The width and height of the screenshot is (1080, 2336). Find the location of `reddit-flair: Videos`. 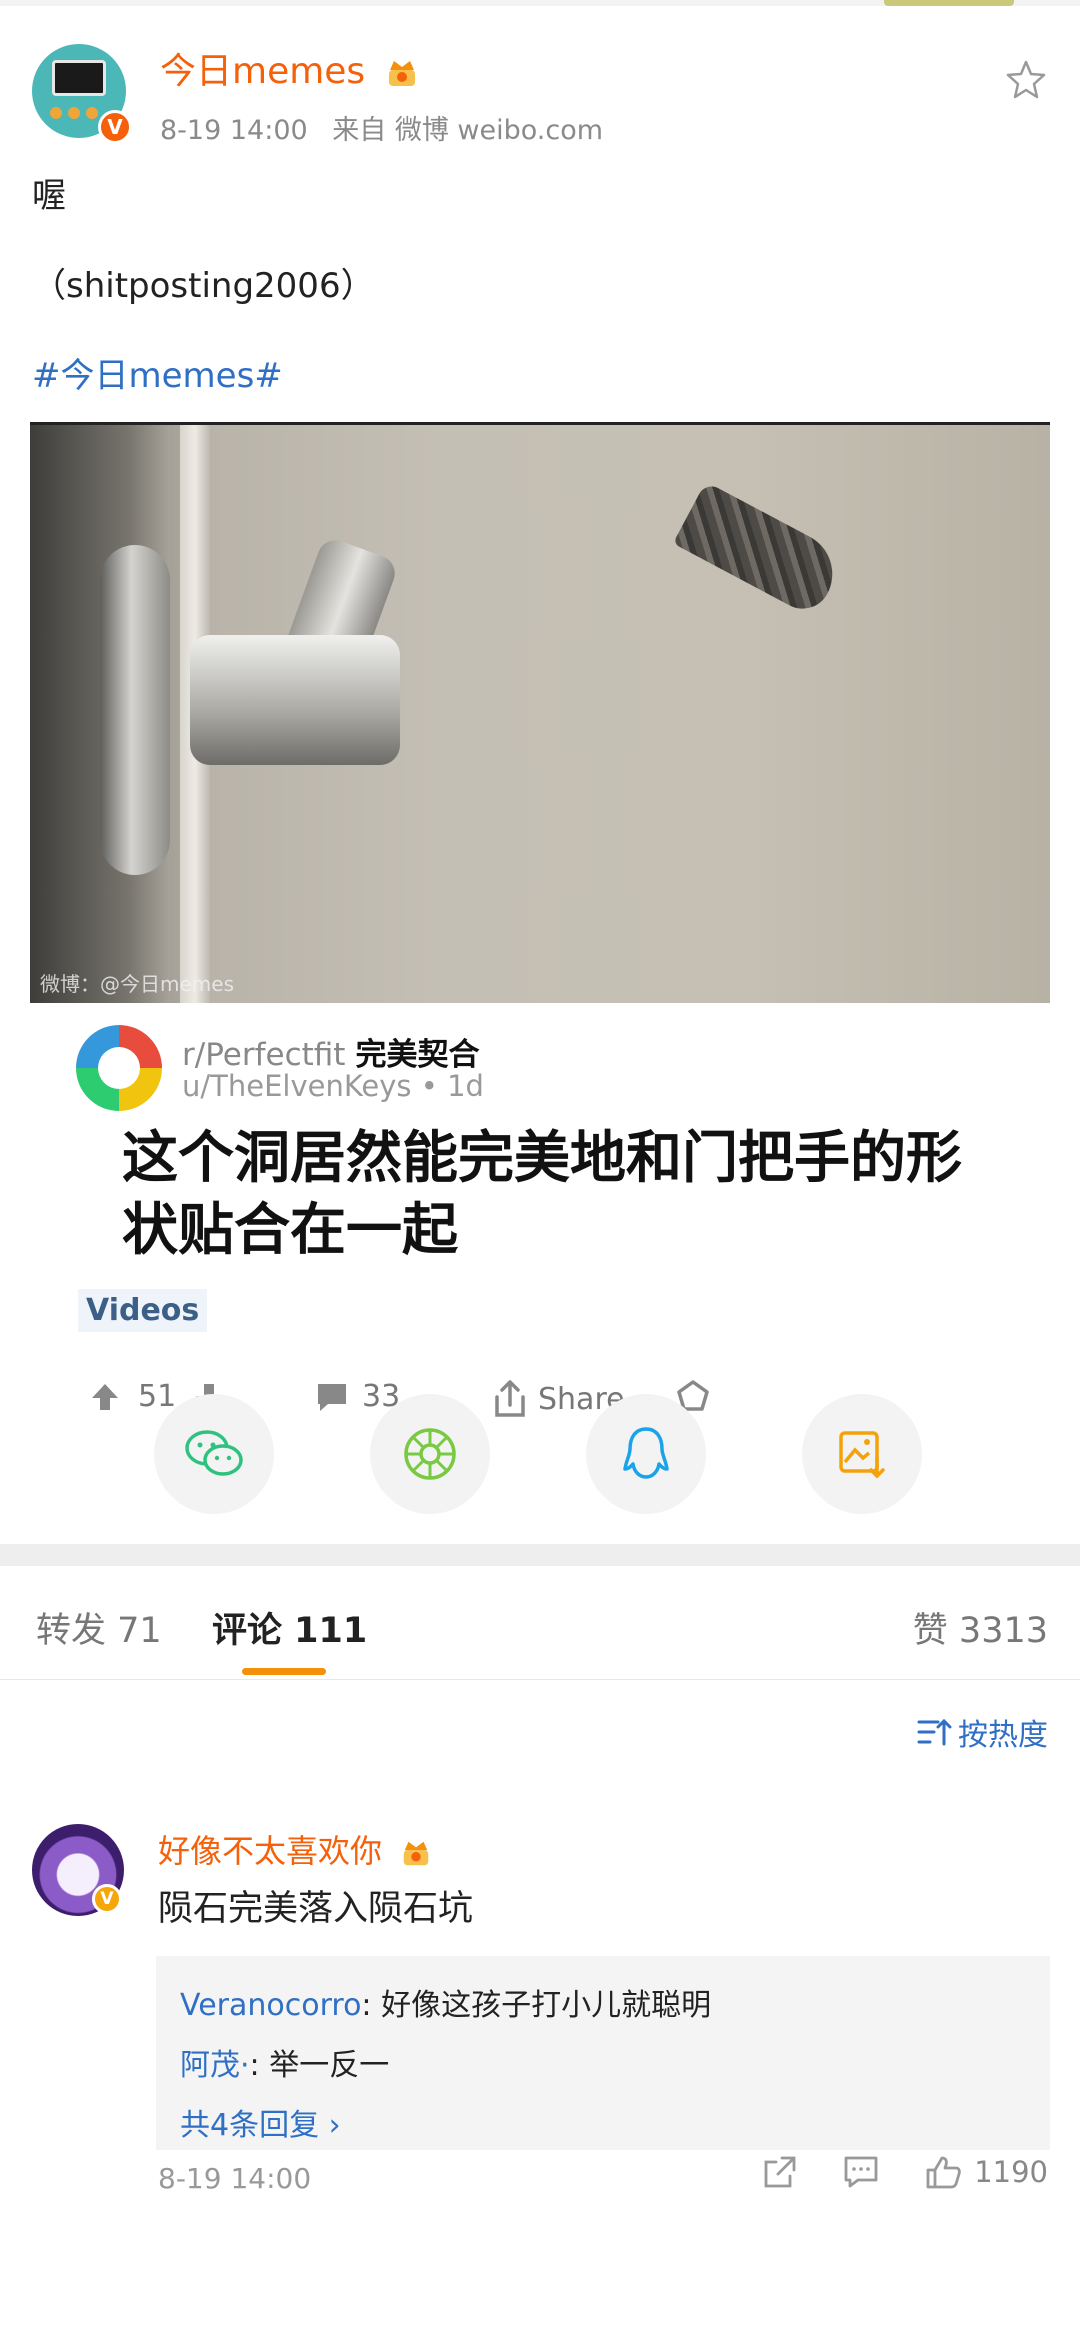

reddit-flair: Videos is located at coordinates (143, 1310).